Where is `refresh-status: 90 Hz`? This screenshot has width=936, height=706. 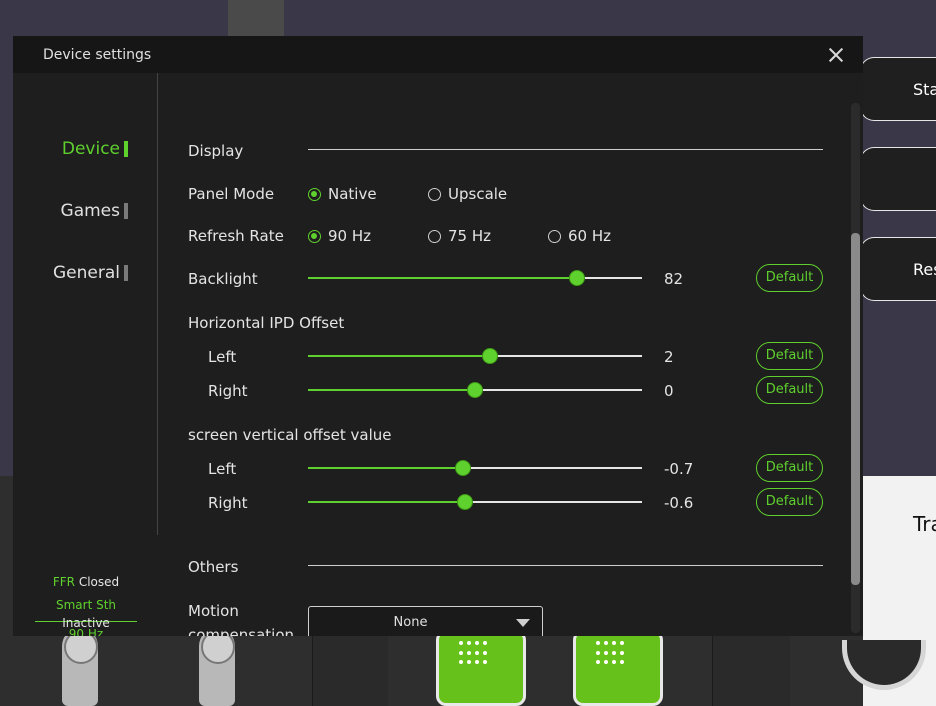 refresh-status: 90 Hz is located at coordinates (86, 631).